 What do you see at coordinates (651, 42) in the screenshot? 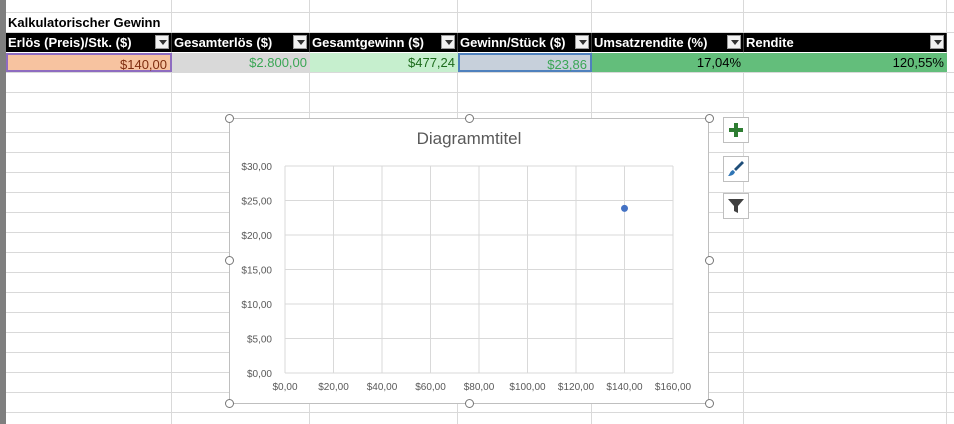
I see `header-label: Umsatzrendite (%)` at bounding box center [651, 42].